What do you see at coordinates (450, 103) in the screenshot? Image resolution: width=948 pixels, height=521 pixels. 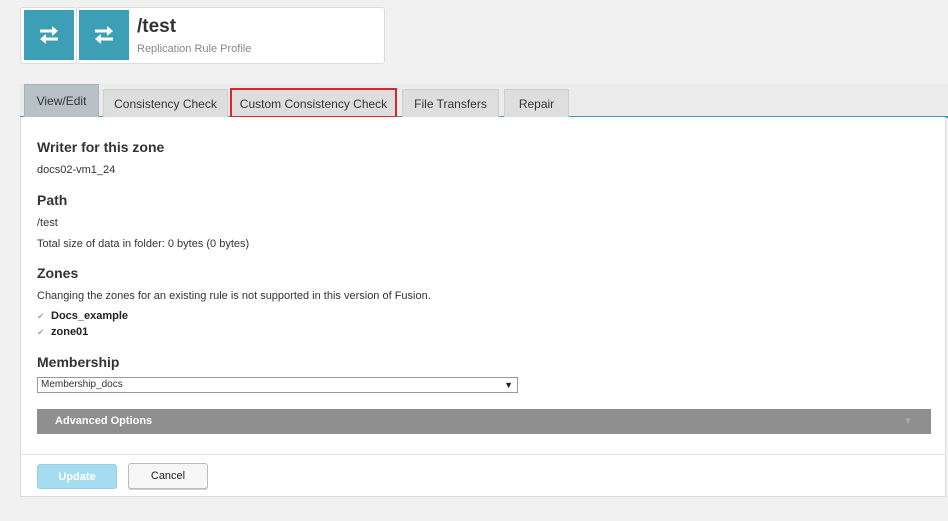 I see `tab-file-transfers: File Transfers` at bounding box center [450, 103].